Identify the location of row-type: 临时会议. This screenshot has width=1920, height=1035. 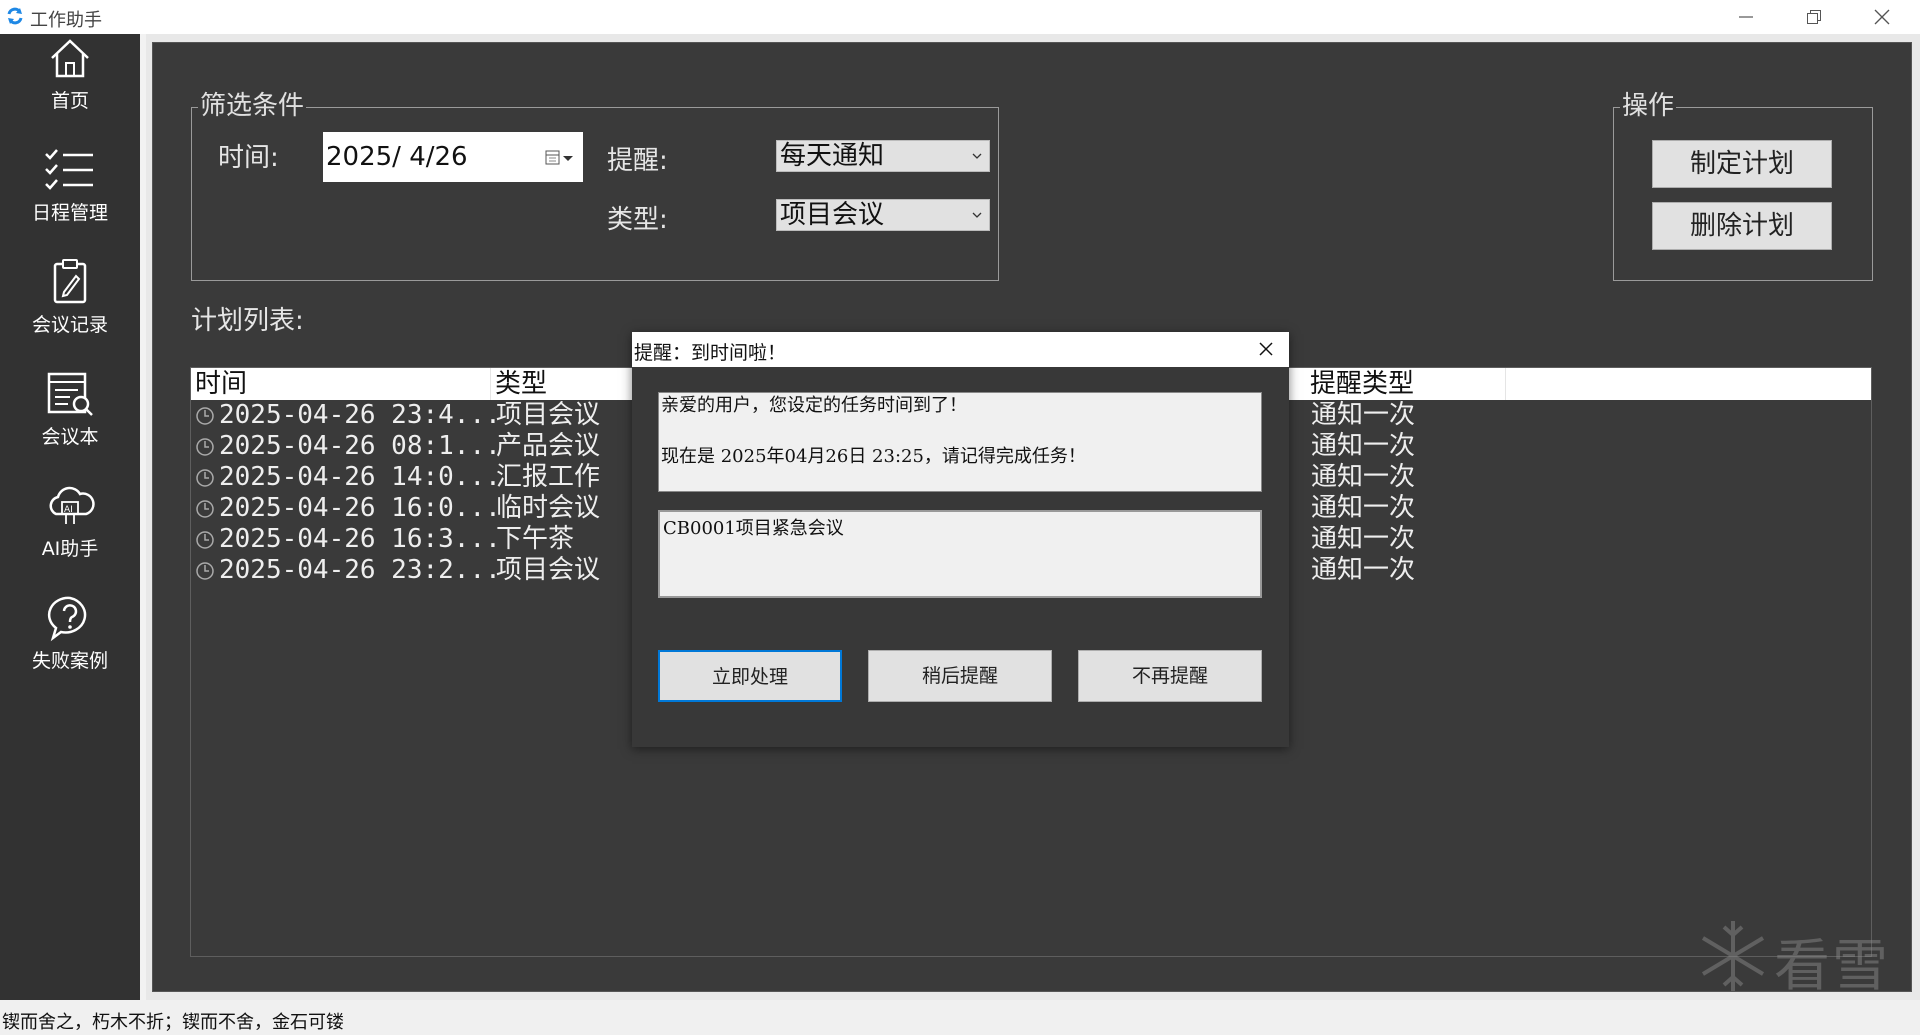
(548, 508).